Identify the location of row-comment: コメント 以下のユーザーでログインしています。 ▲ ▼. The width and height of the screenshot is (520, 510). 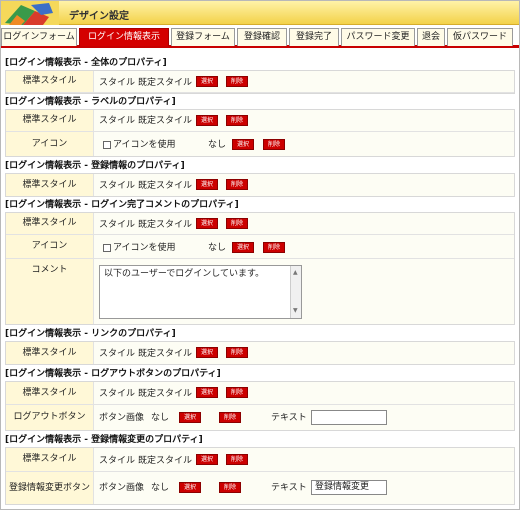
(260, 291).